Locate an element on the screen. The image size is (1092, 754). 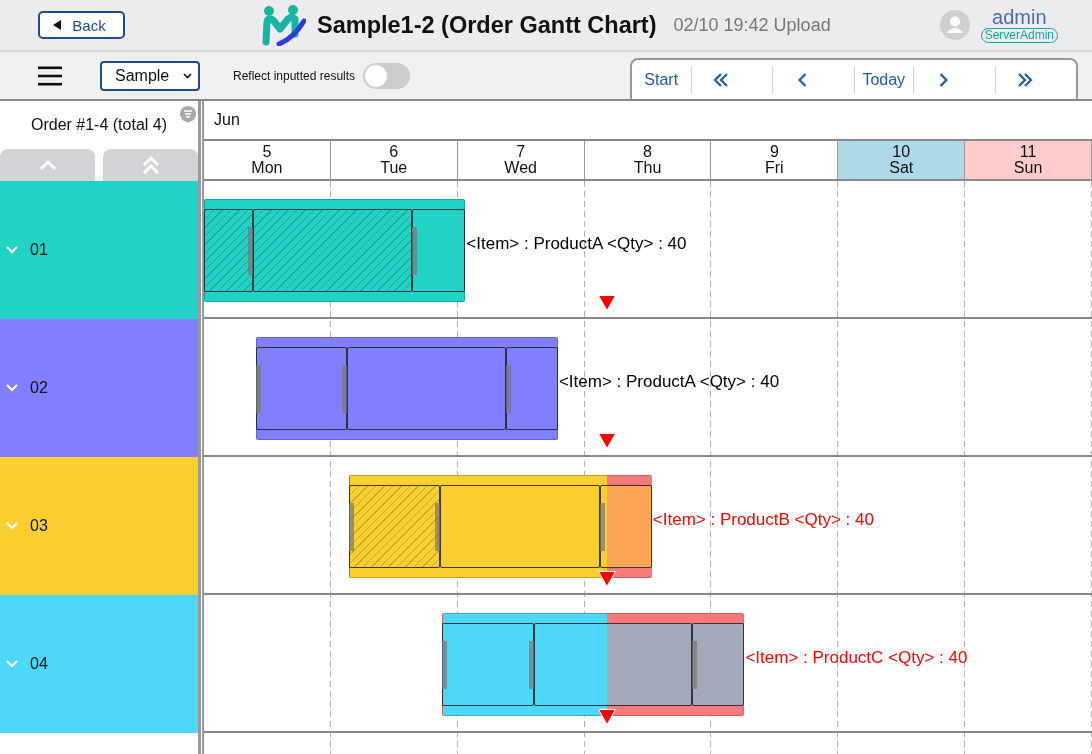
order-row: 01 is located at coordinates (99, 250).